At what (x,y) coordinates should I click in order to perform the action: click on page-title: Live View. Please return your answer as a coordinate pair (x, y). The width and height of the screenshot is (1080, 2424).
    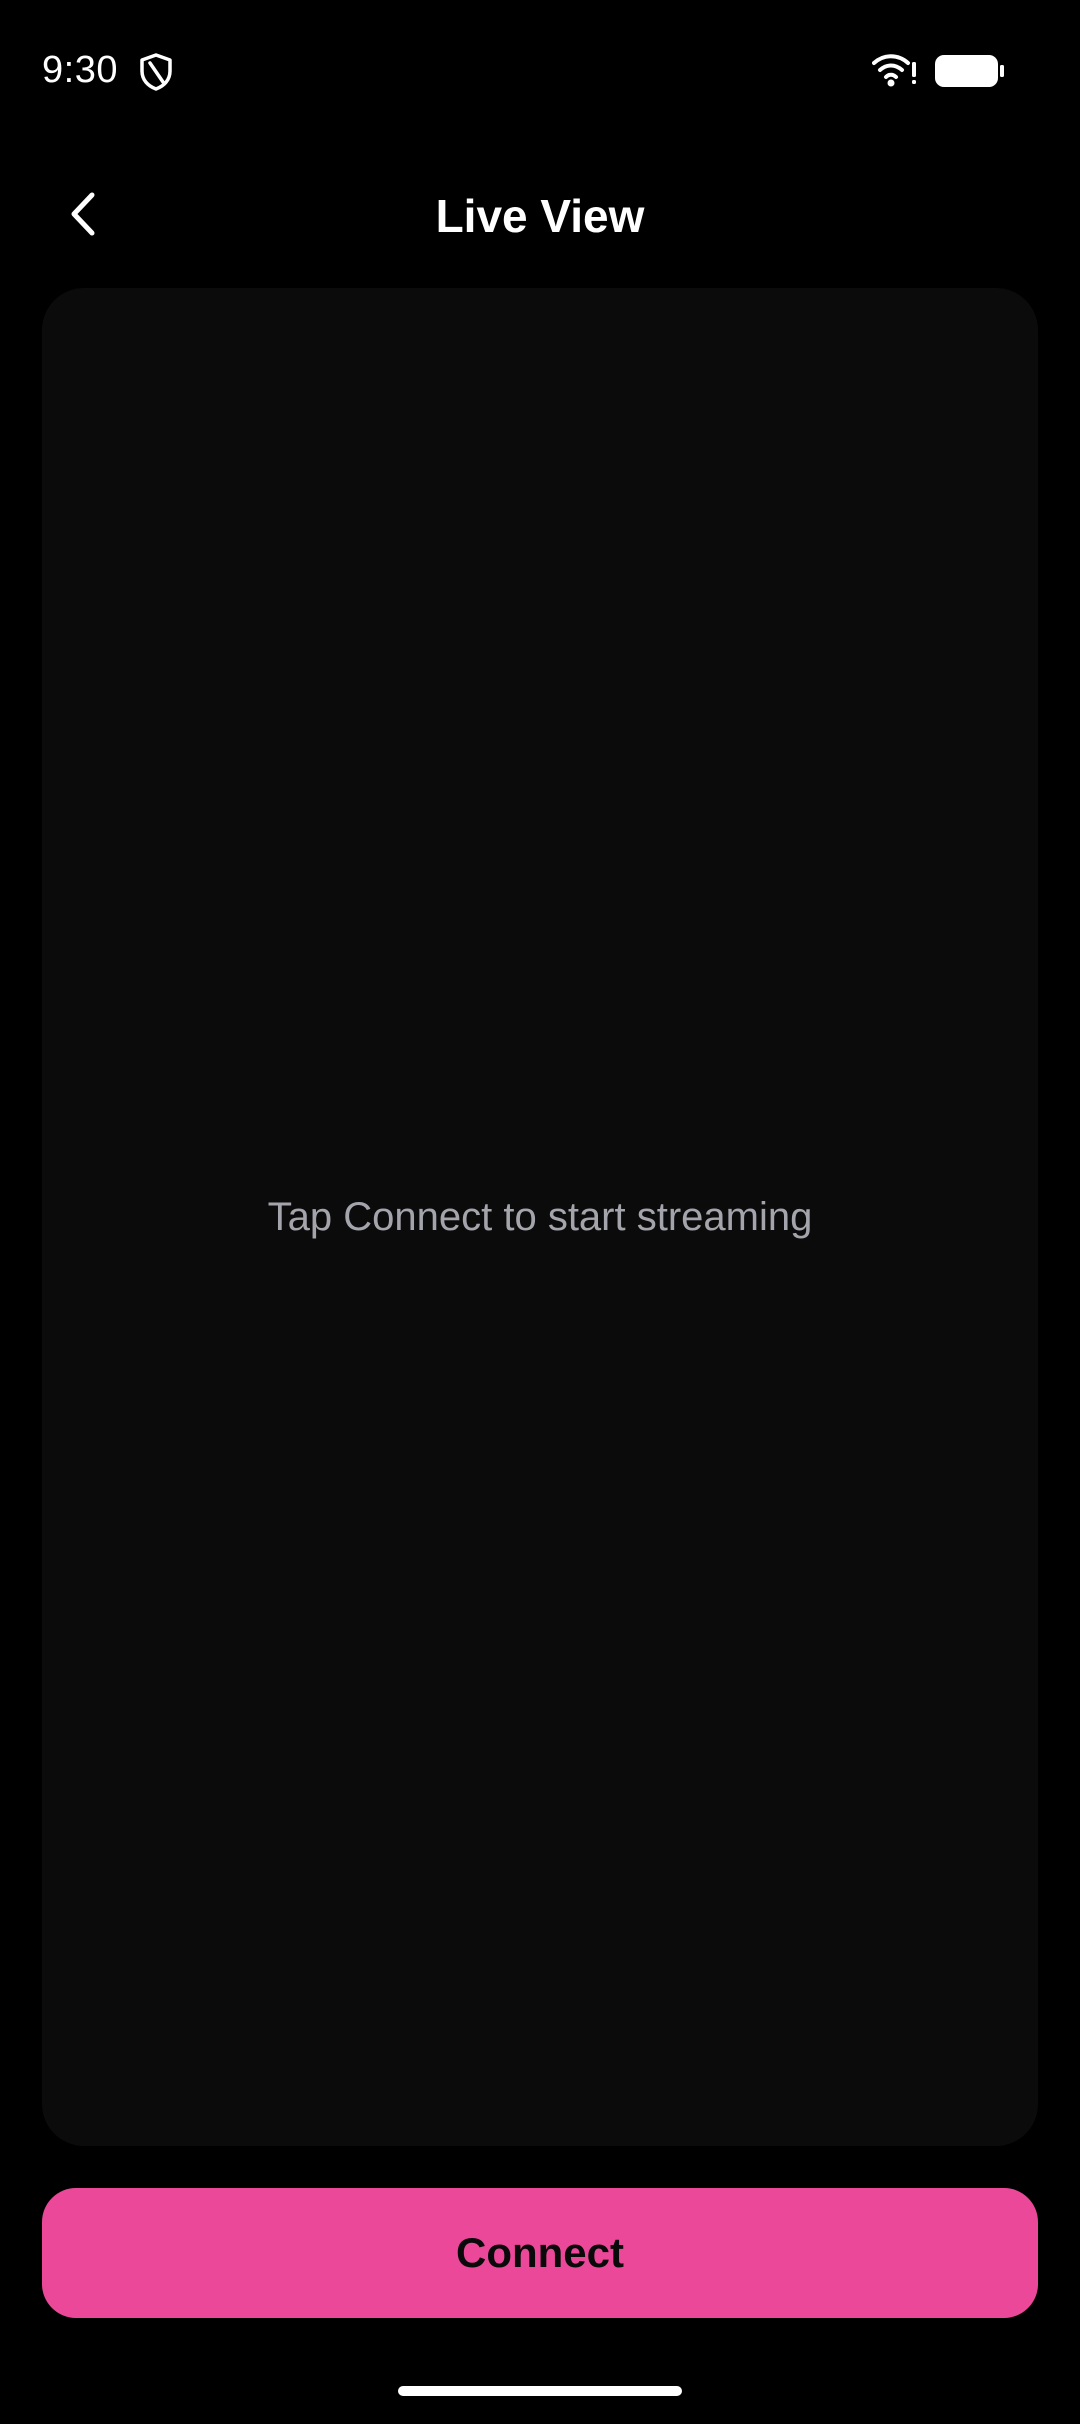
    Looking at the image, I should click on (540, 216).